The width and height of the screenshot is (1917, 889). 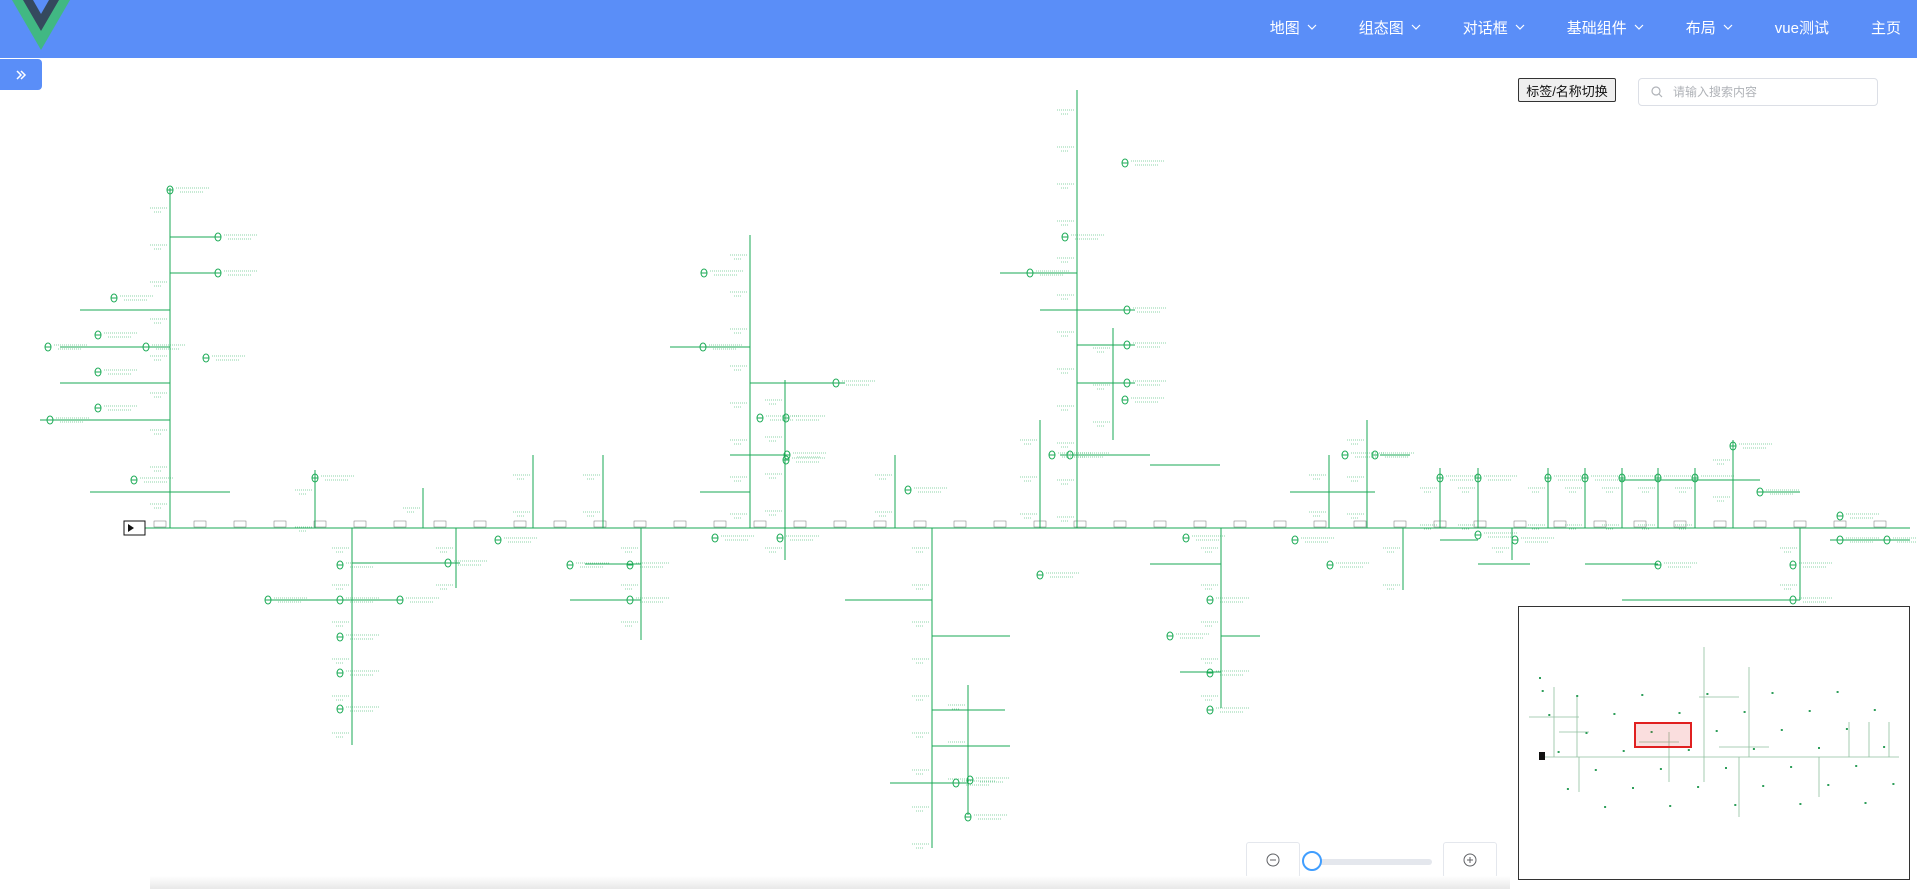 I want to click on nav-item-label: 主页, so click(x=1885, y=28).